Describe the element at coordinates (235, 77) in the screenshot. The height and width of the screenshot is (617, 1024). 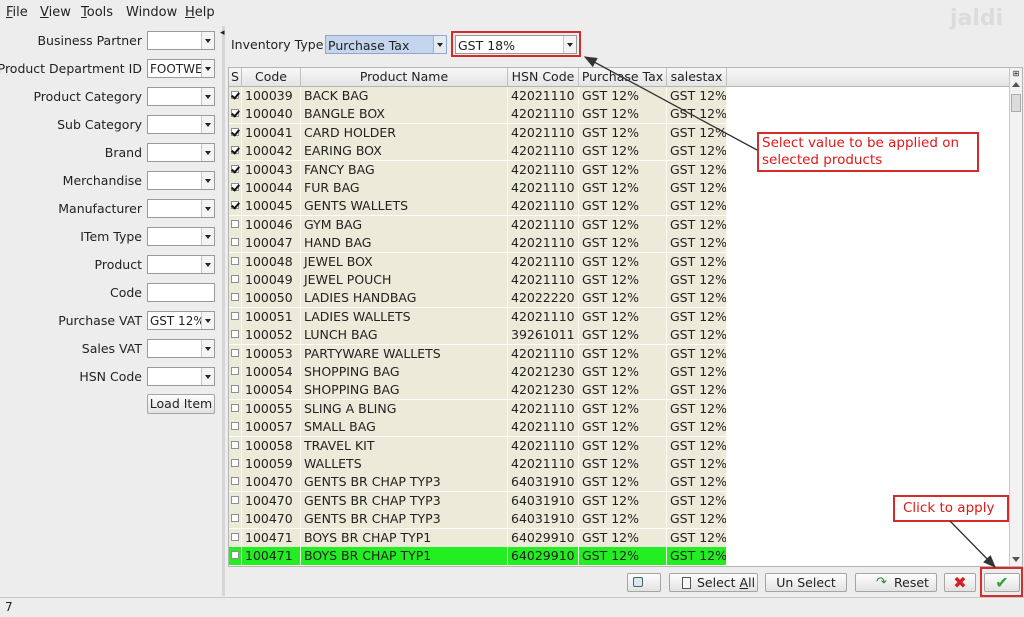
I see `col-header-select: S` at that location.